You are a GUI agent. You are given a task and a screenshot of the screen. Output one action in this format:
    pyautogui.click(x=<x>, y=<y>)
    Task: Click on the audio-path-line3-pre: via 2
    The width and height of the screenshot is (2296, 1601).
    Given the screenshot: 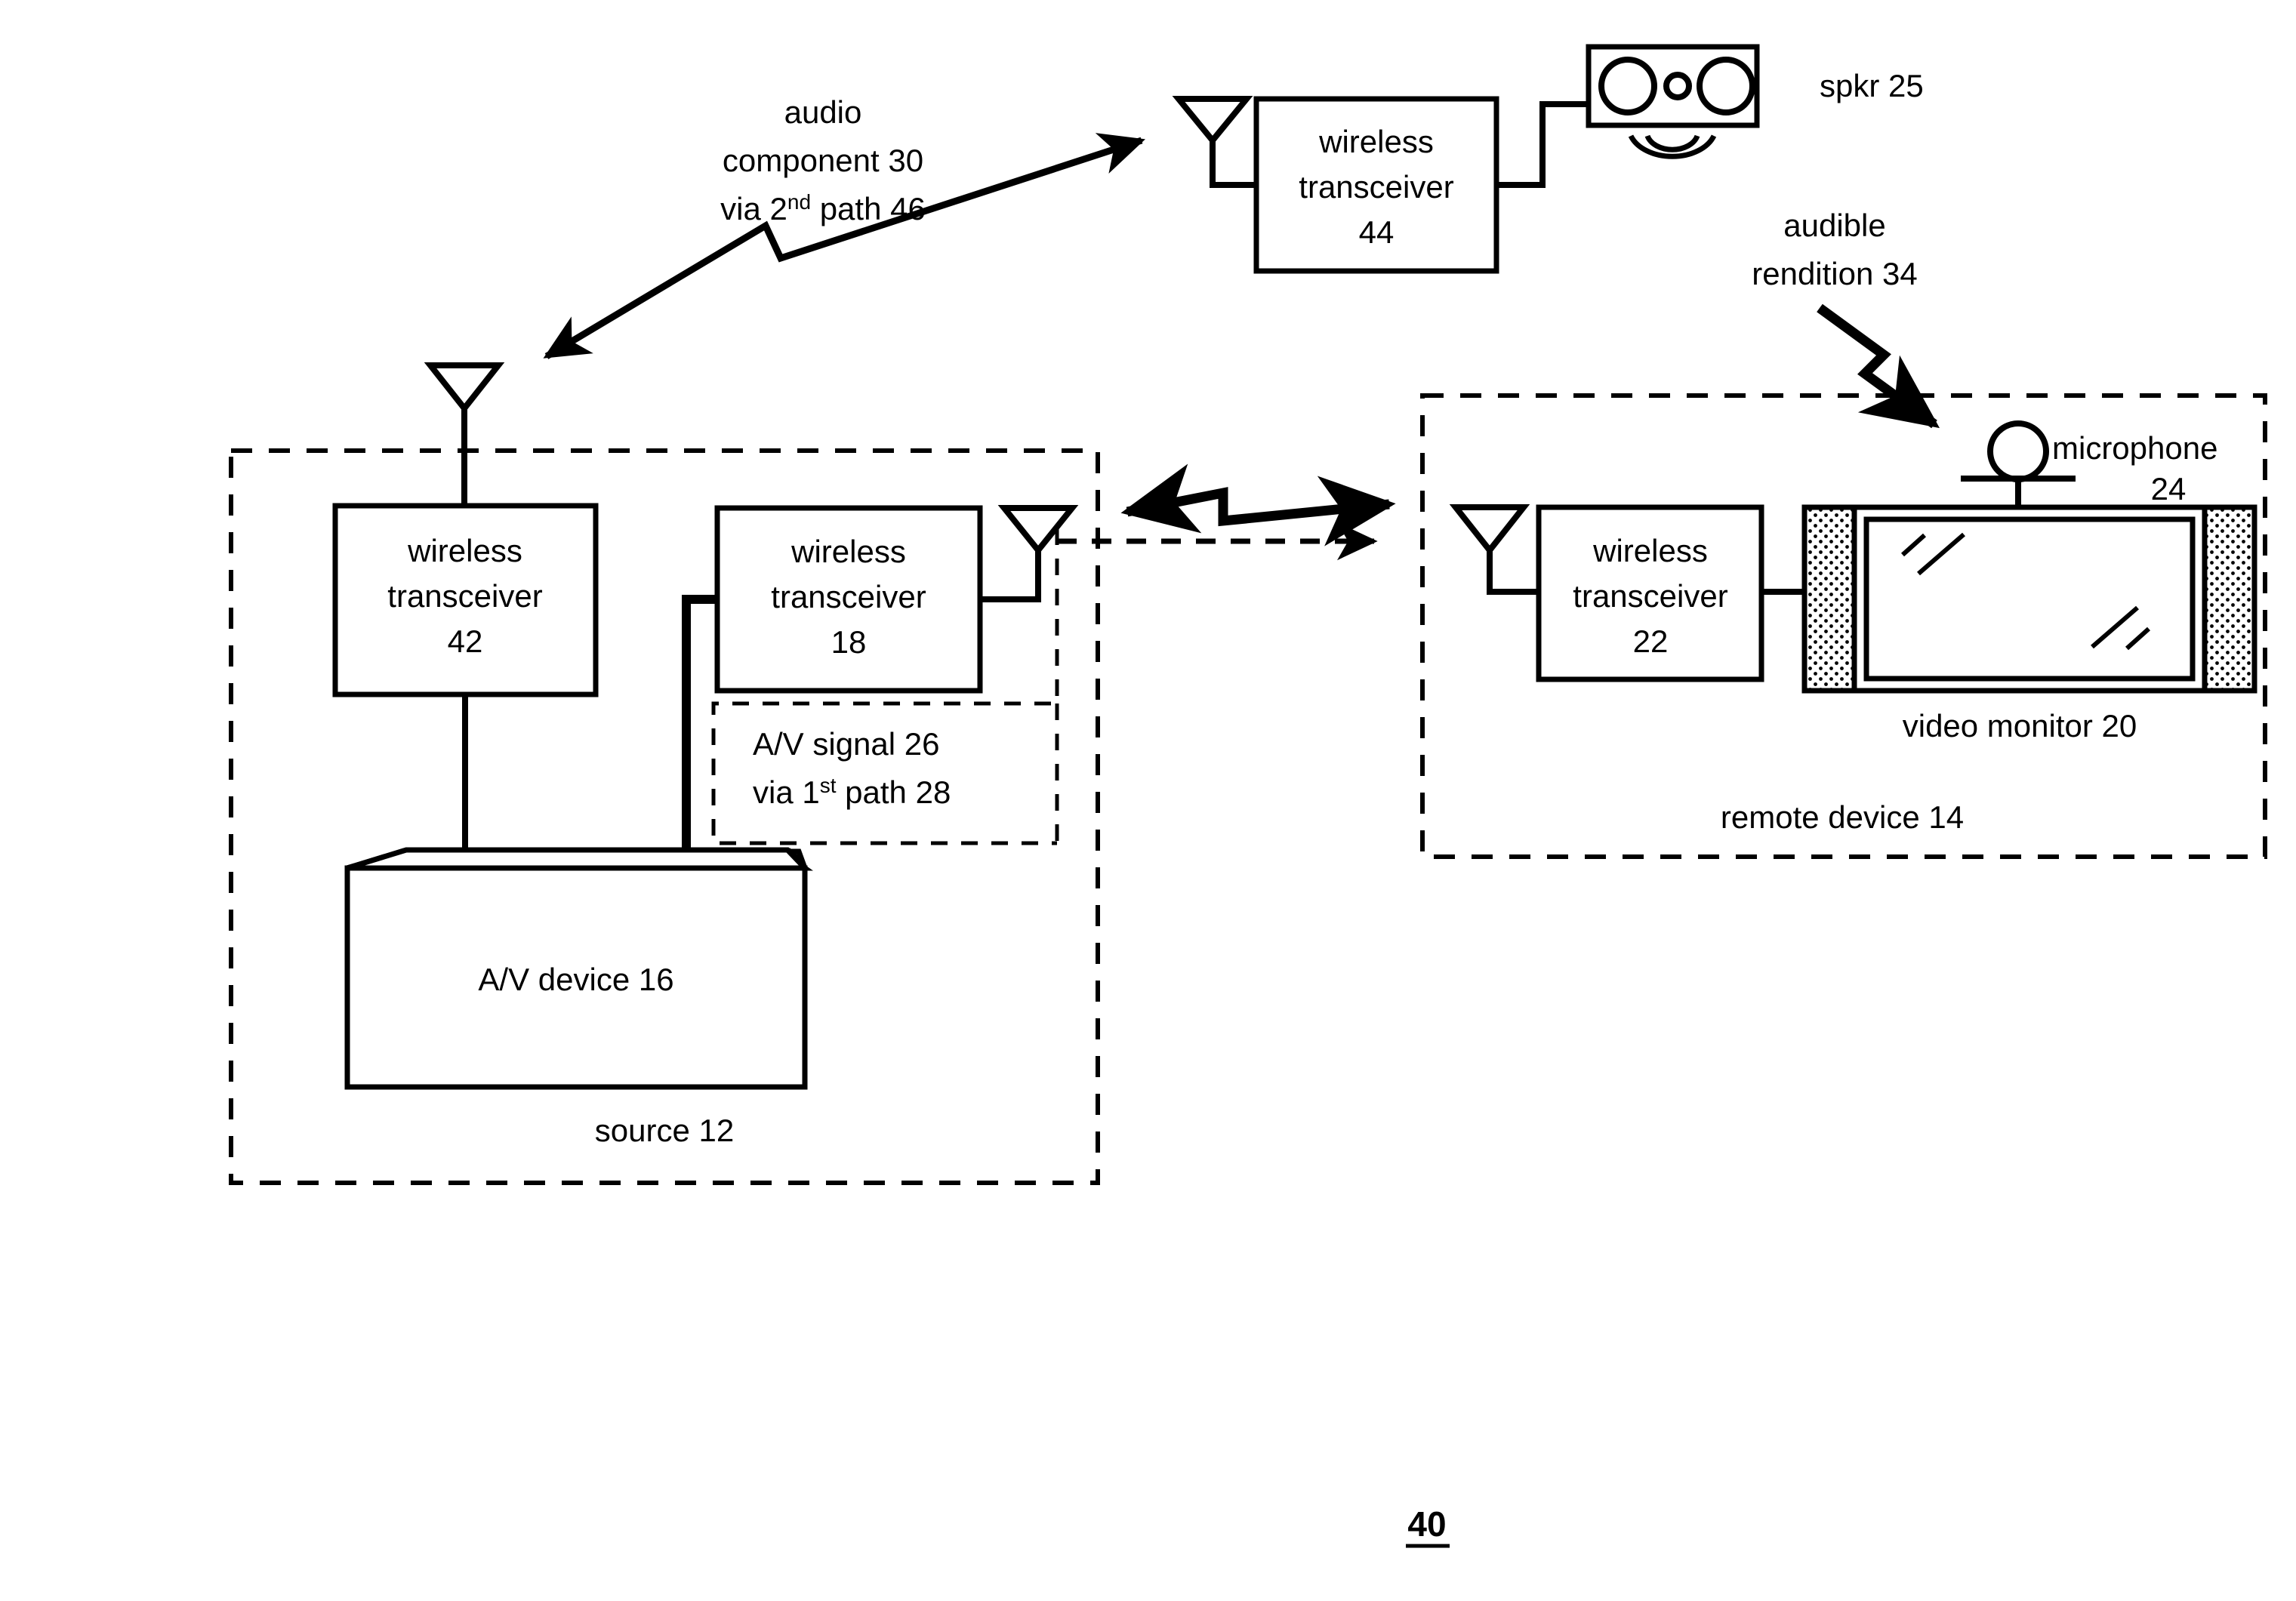 What is the action you would take?
    pyautogui.click(x=754, y=209)
    